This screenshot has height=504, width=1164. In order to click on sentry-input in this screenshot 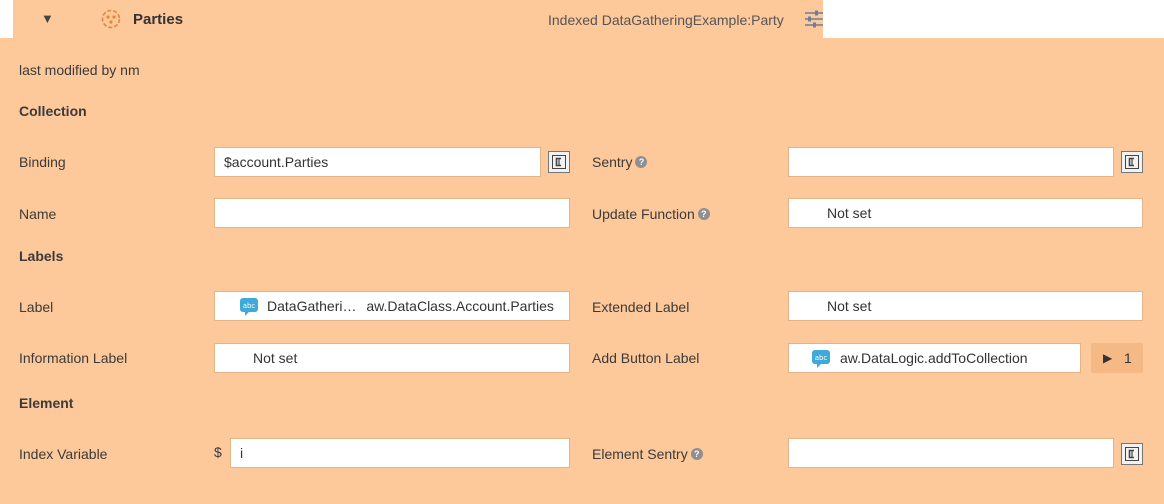, I will do `click(951, 162)`.